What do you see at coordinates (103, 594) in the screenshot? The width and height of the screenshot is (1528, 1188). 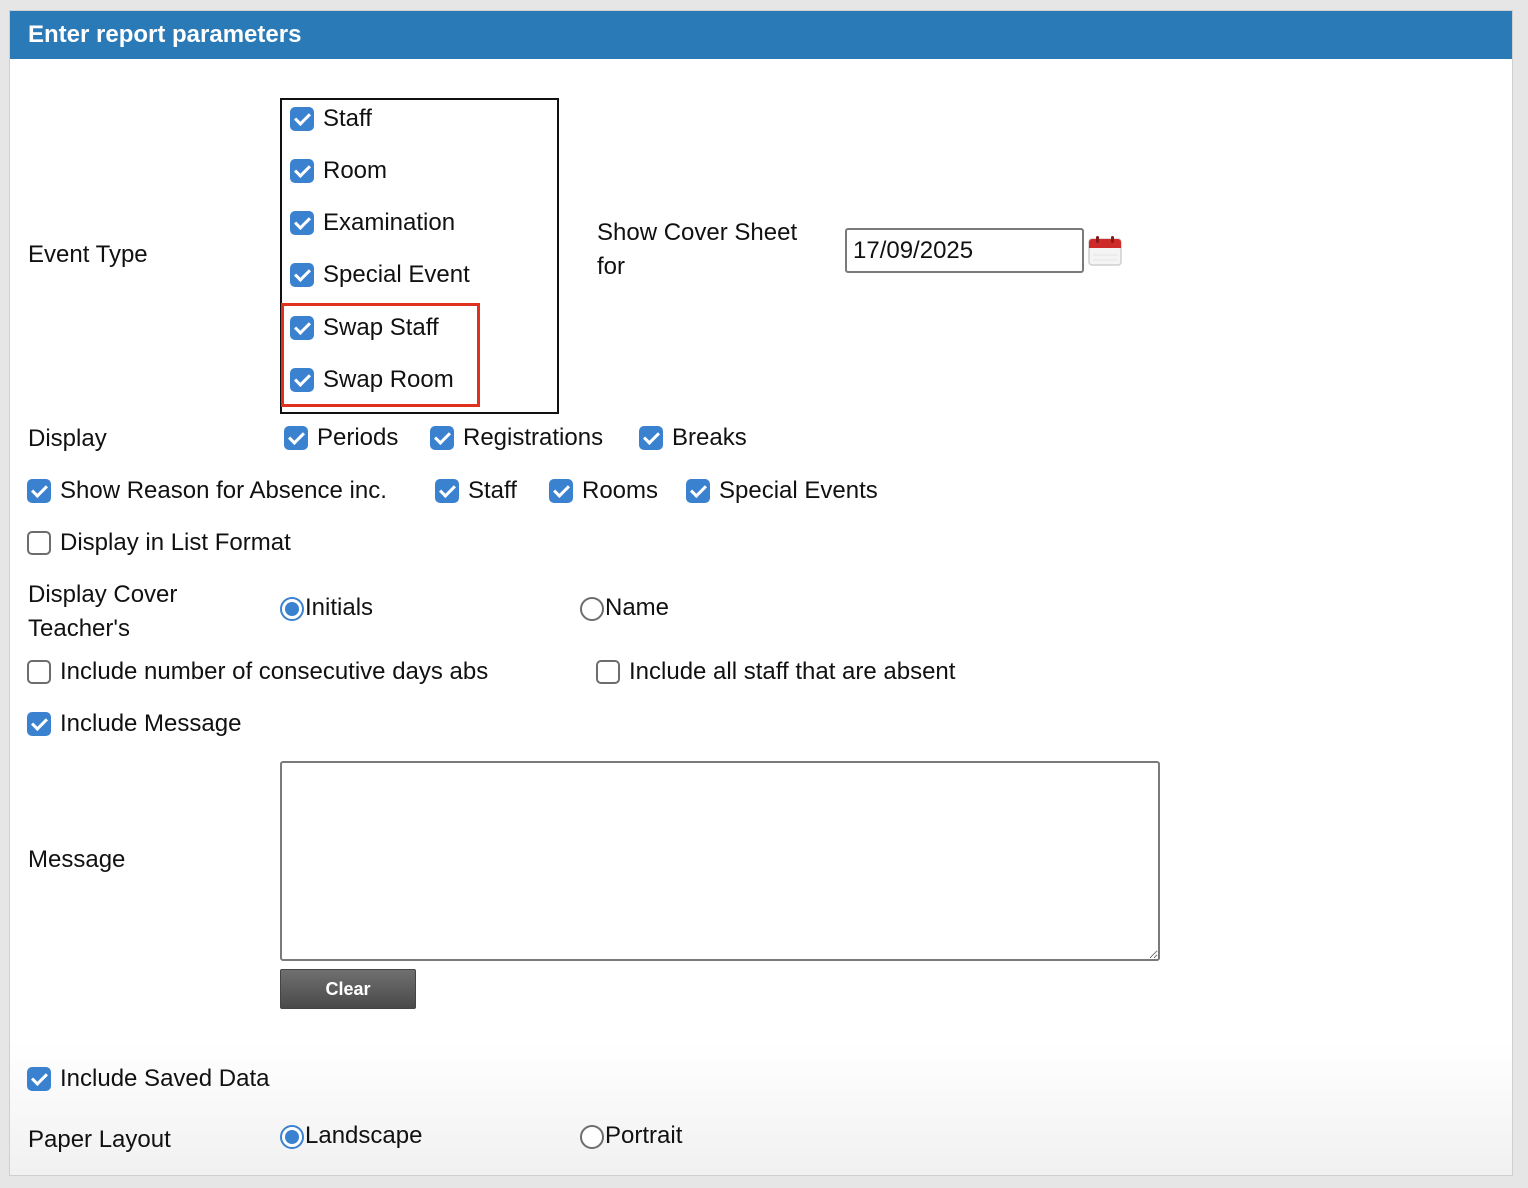 I see `cover-teacher-label-line1: Display Cover` at bounding box center [103, 594].